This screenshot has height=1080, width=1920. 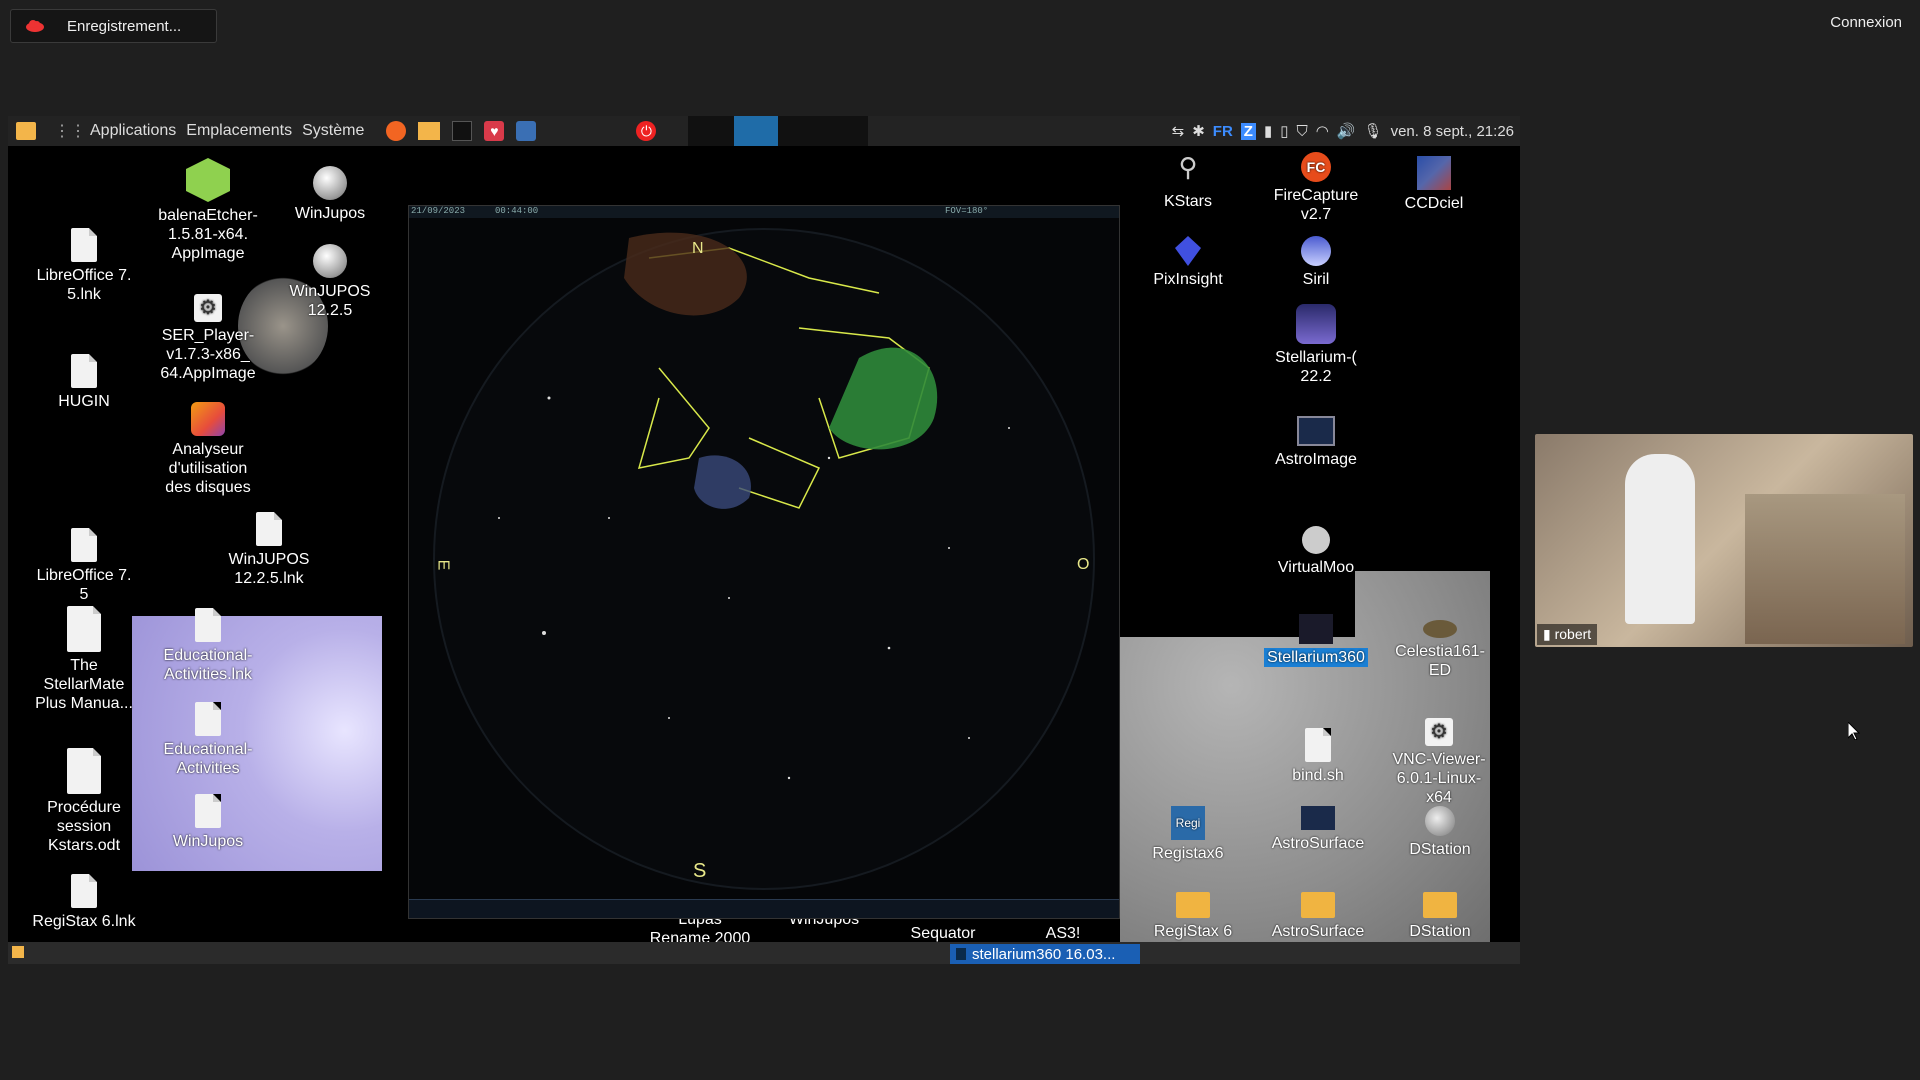 What do you see at coordinates (1316, 431) in the screenshot?
I see `monitor-icon` at bounding box center [1316, 431].